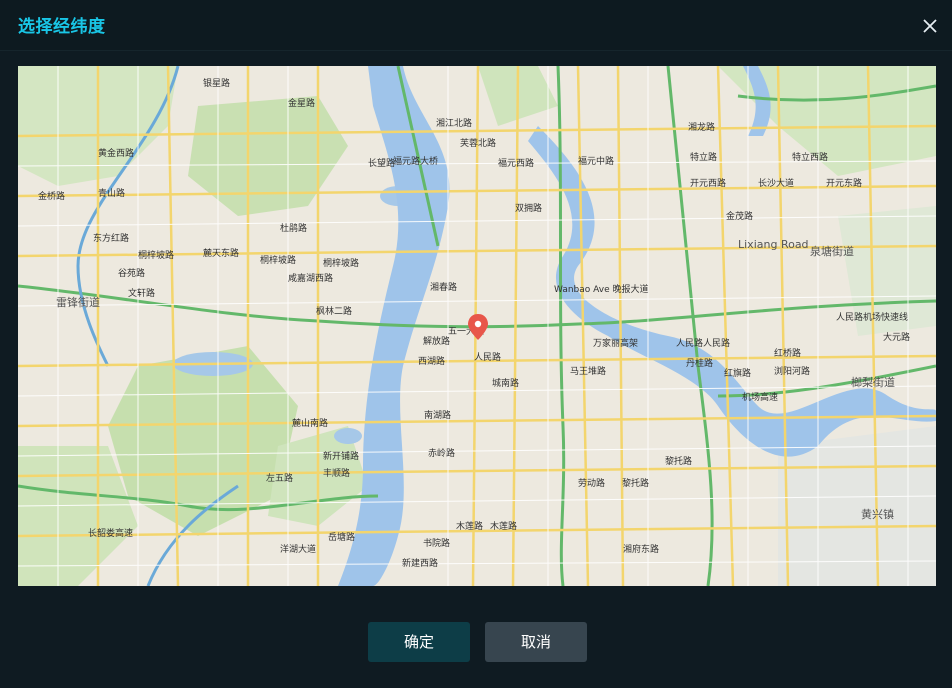 The image size is (952, 688). I want to click on map-label: 金桥路, so click(51, 196).